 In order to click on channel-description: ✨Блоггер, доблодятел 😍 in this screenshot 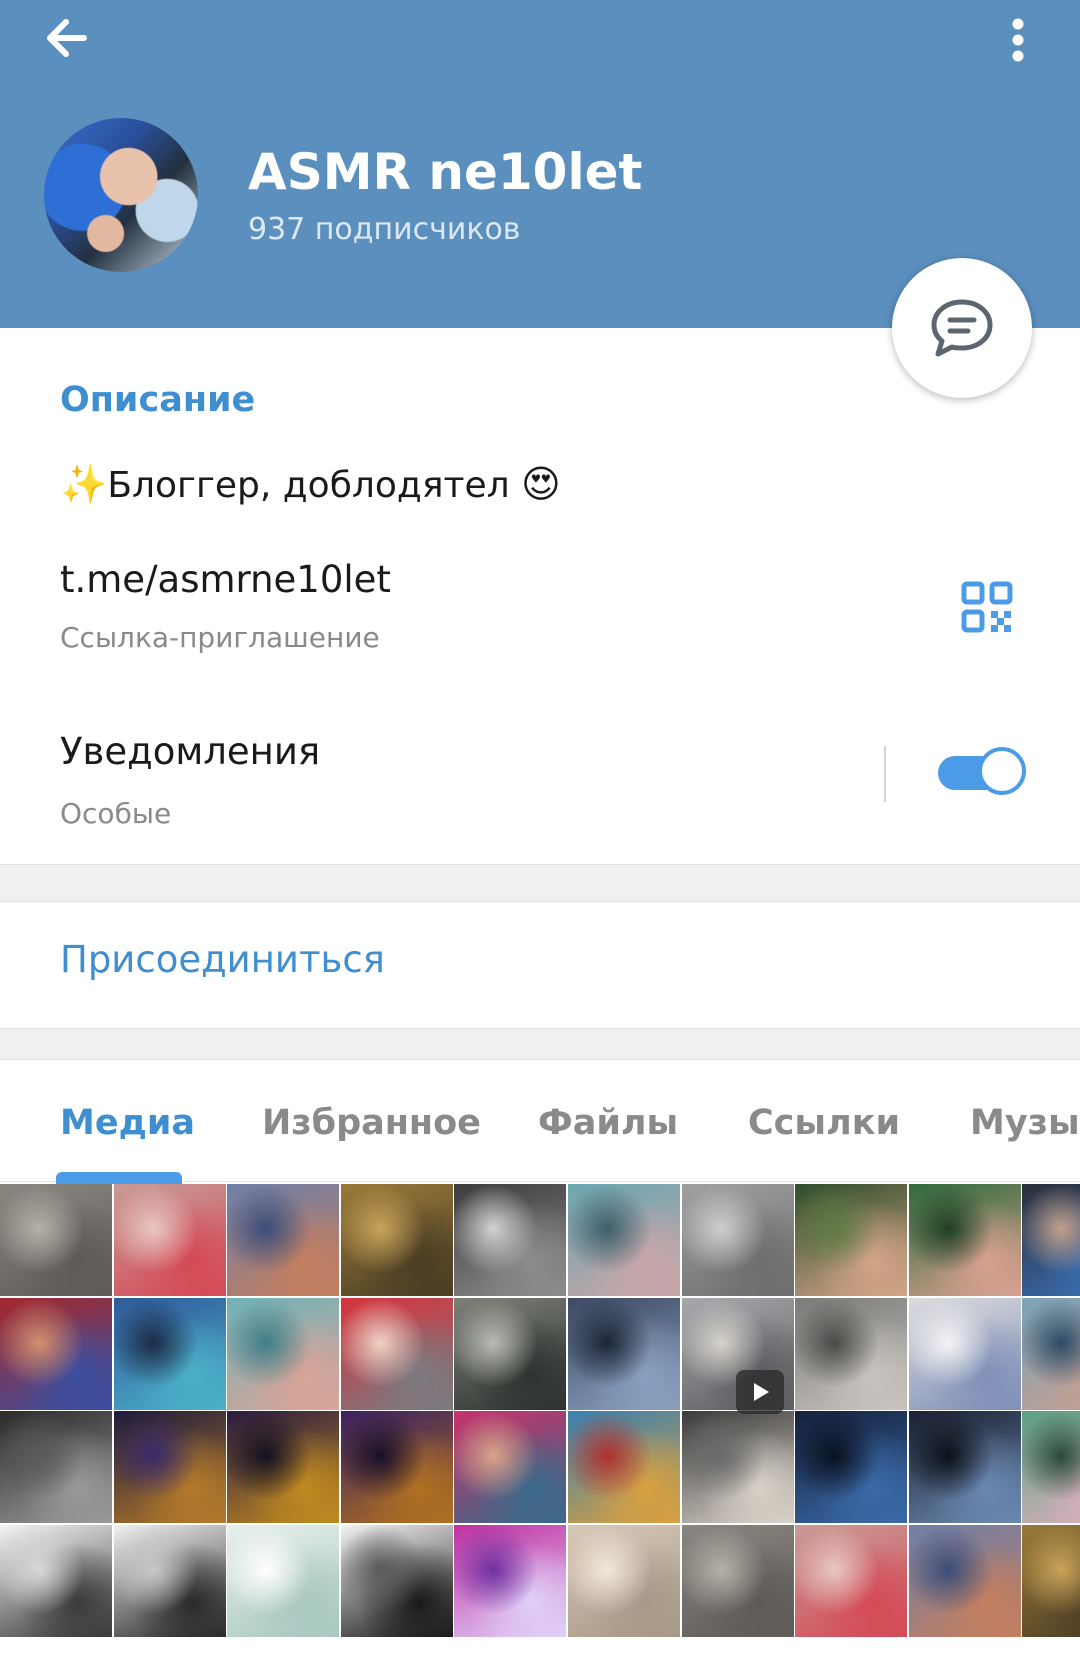, I will do `click(310, 484)`.